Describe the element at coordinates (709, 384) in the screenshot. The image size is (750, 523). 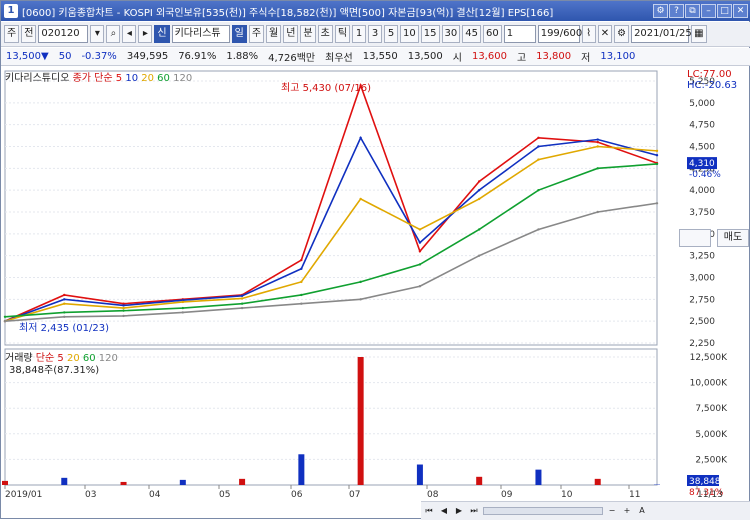
I see `volume-tick-label: 10,000K` at that location.